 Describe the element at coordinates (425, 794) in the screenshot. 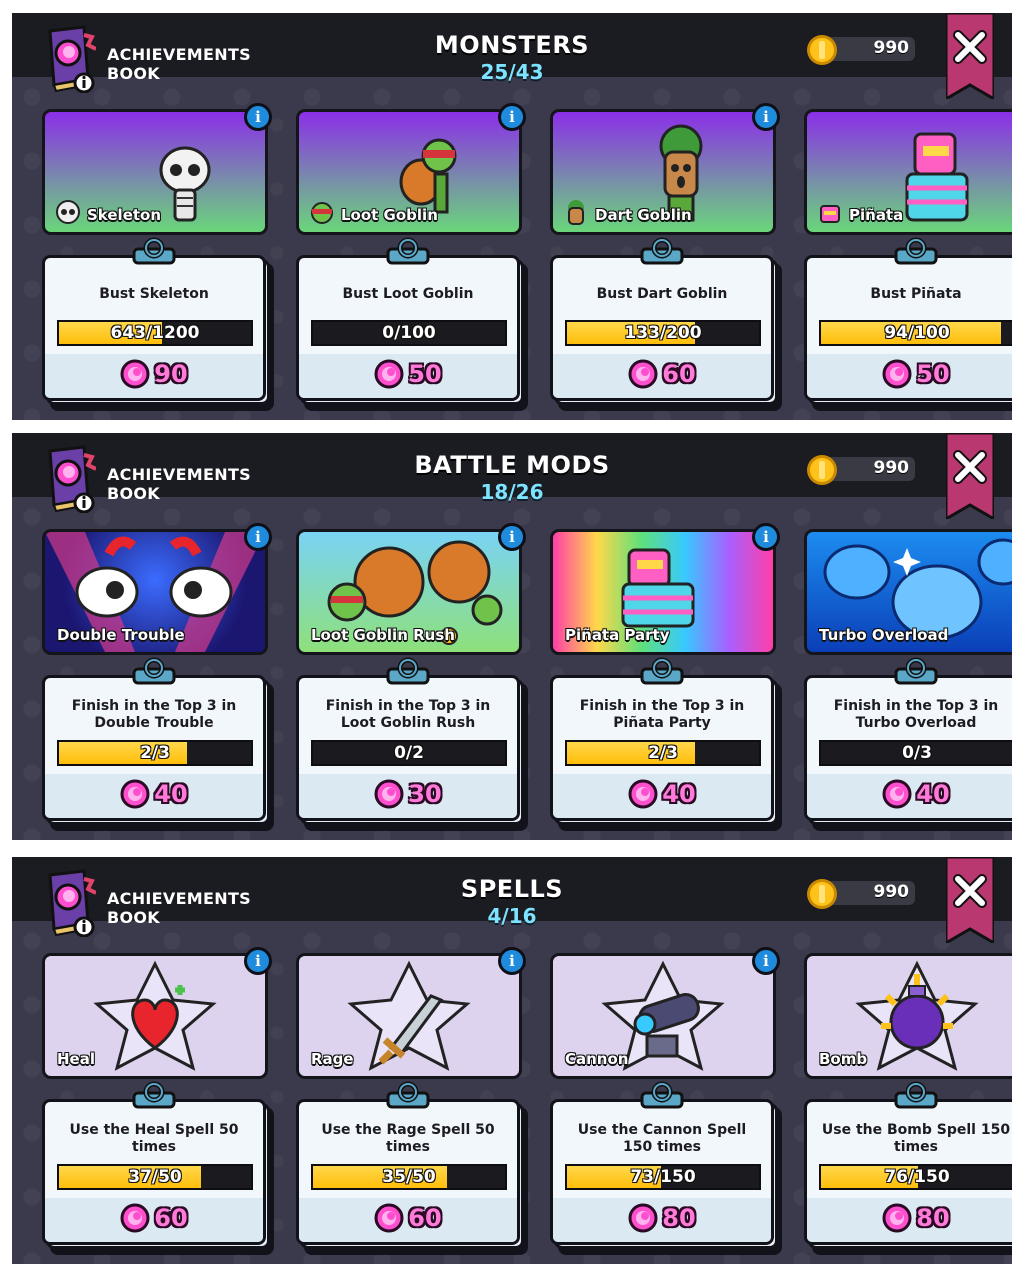

I see `reward-amount: 30` at that location.